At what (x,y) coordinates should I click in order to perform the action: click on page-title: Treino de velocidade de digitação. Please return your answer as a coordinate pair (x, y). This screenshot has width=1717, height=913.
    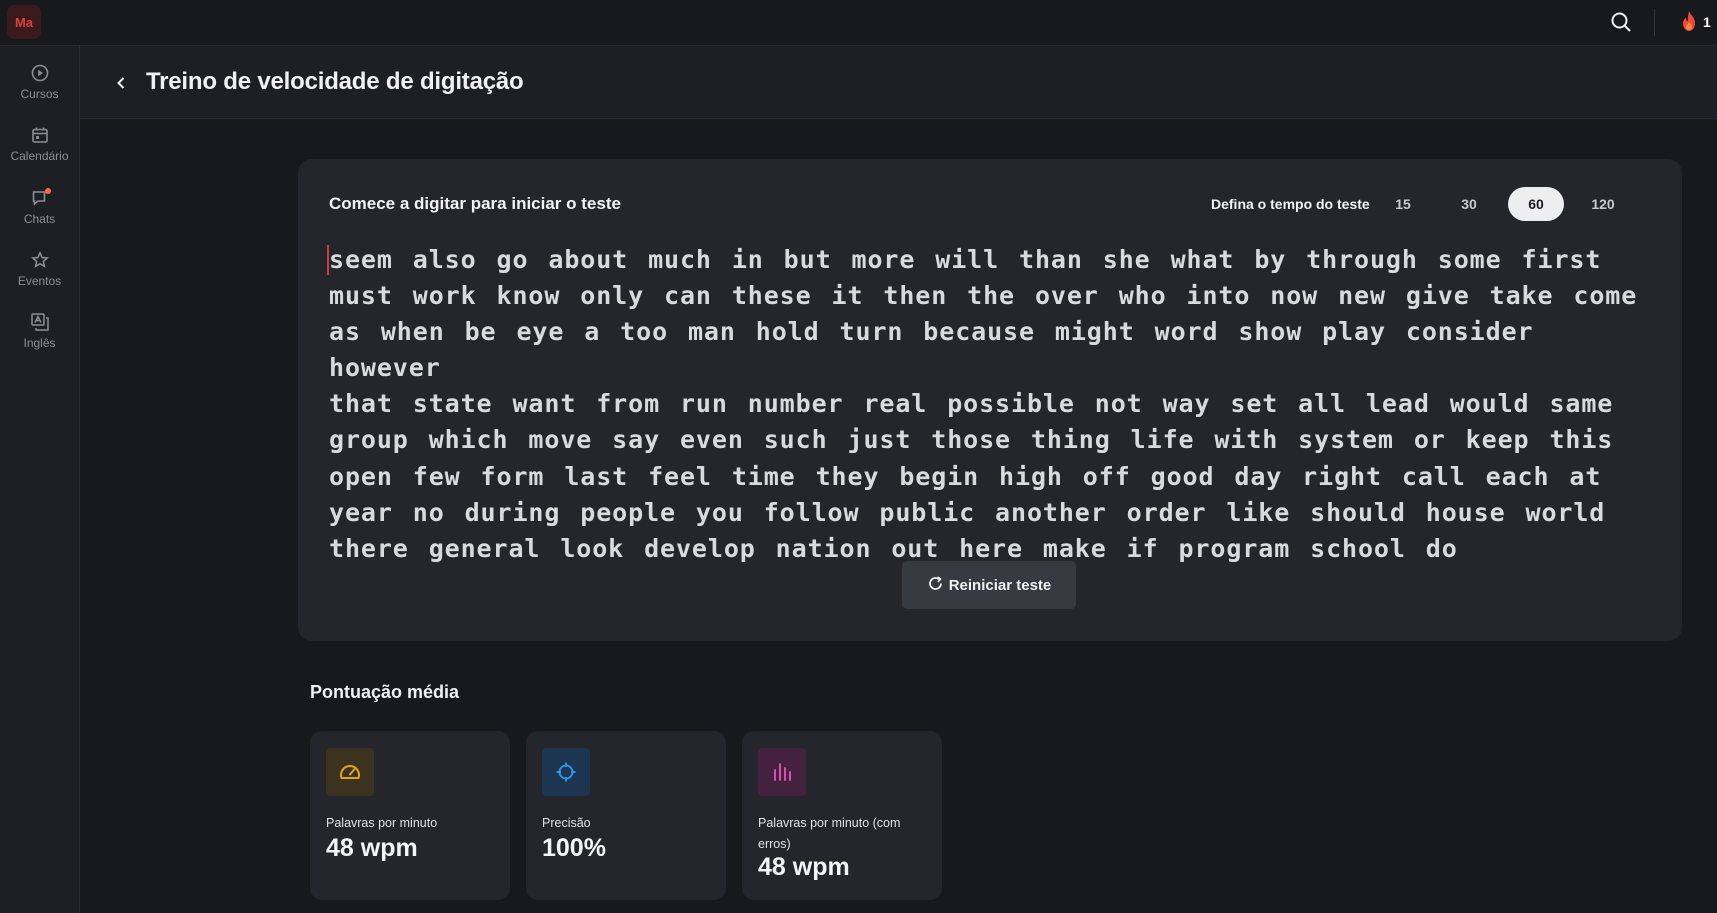
    Looking at the image, I should click on (335, 81).